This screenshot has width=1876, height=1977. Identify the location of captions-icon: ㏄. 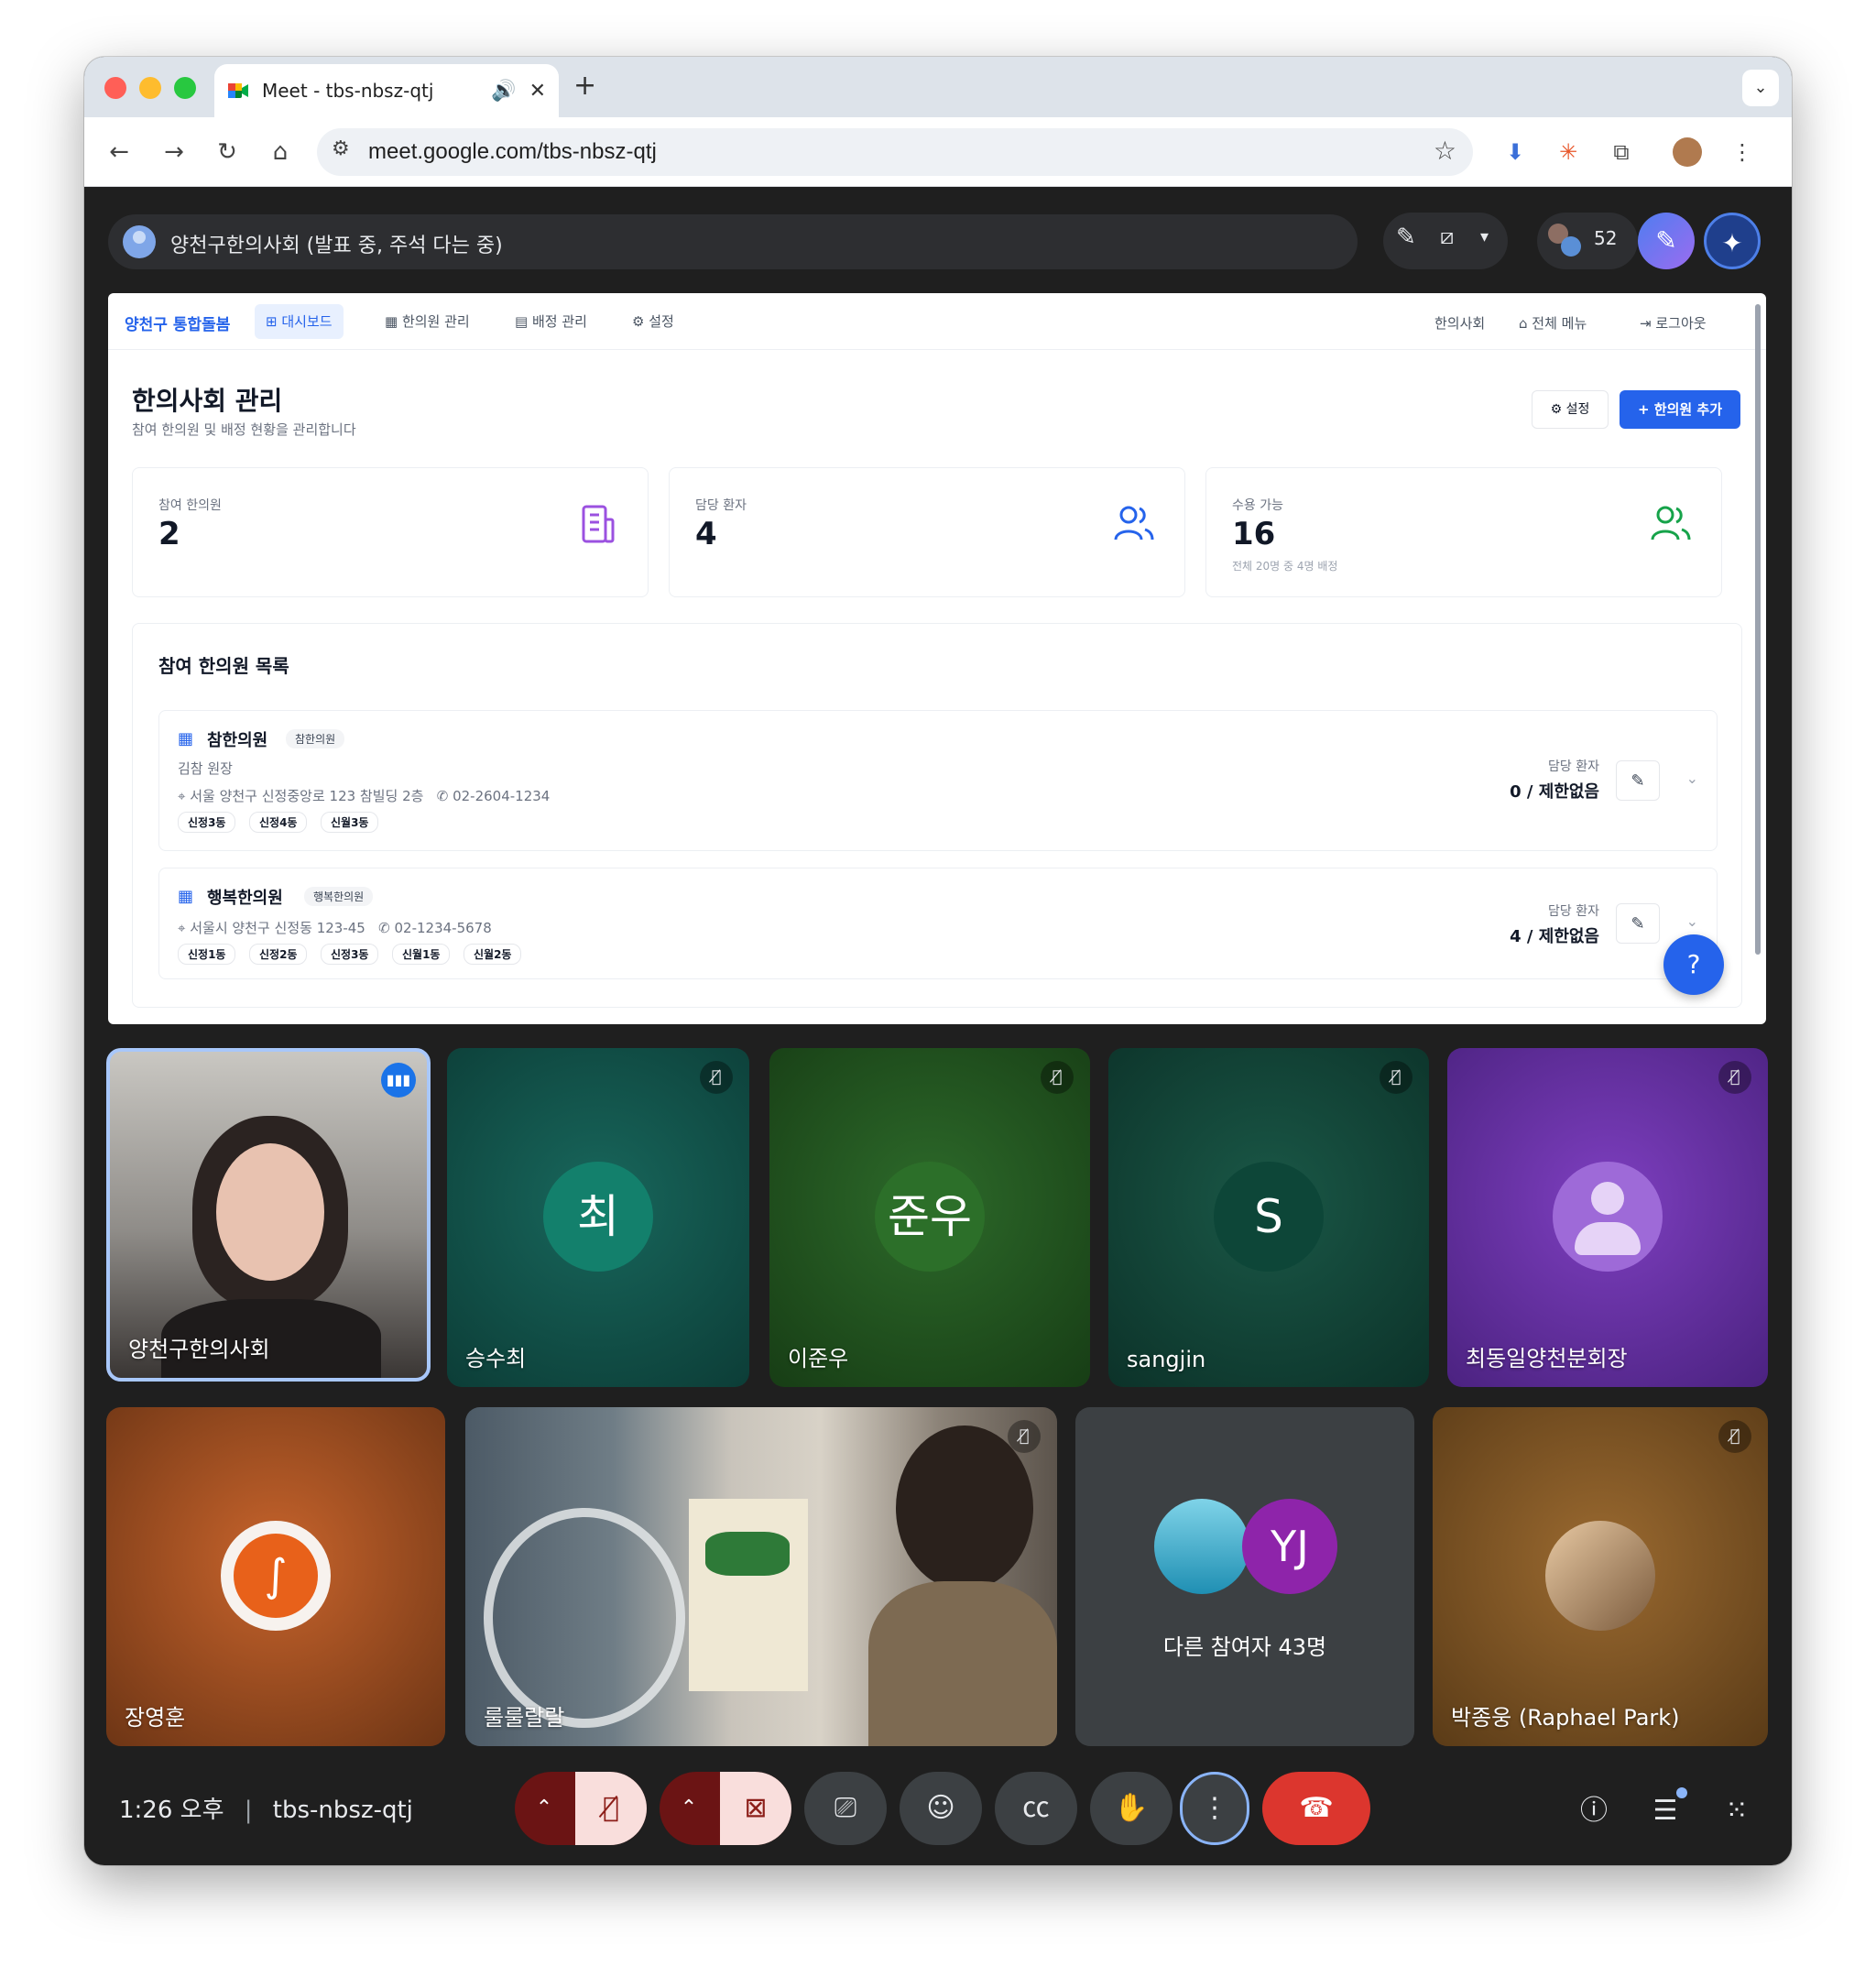
(1036, 1808).